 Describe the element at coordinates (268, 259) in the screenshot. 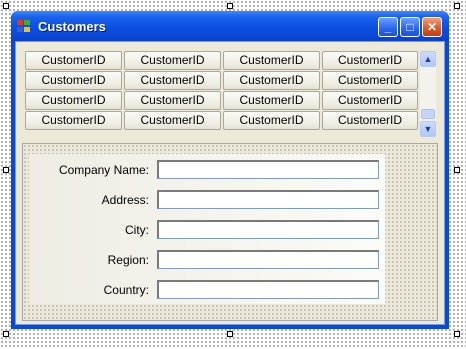

I see `region-field` at that location.